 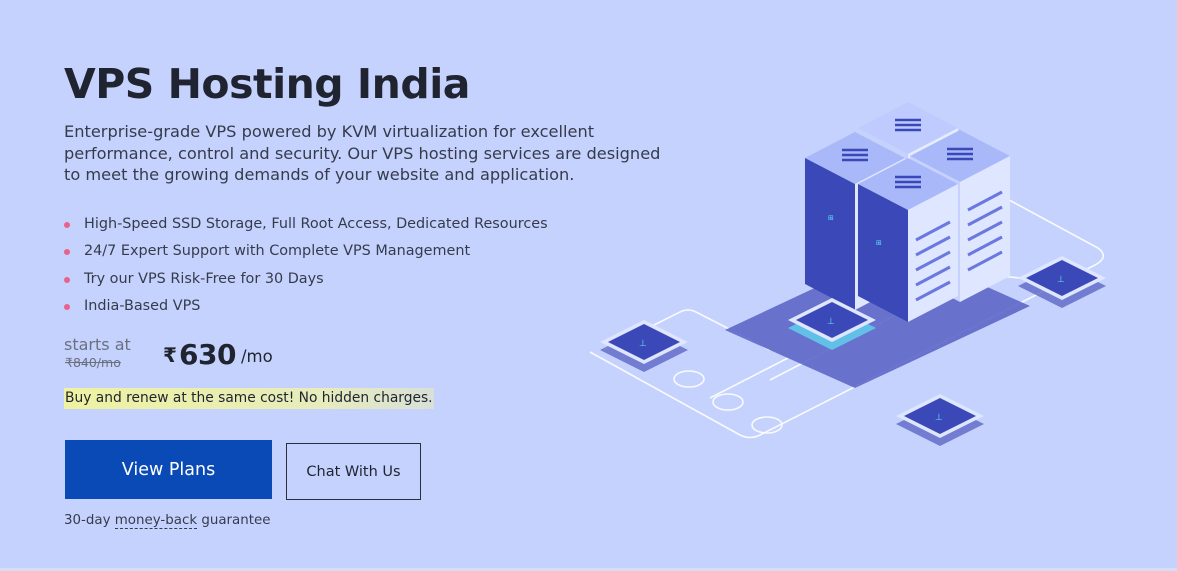 I want to click on guarantee-text: 30-day money-back guarantee, so click(x=167, y=521).